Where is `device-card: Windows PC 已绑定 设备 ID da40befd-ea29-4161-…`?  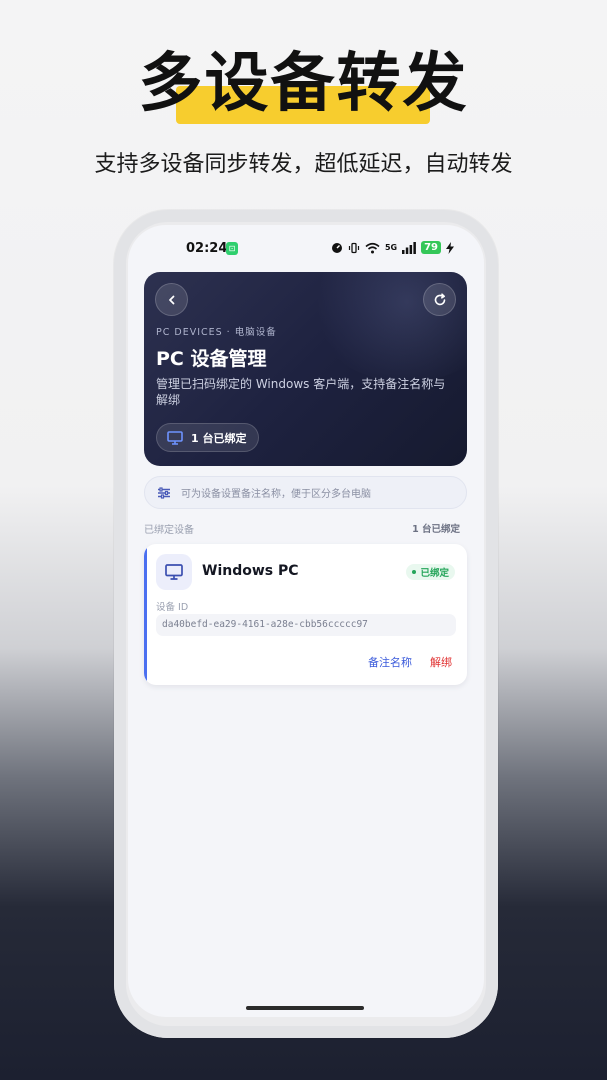 device-card: Windows PC 已绑定 设备 ID da40befd-ea29-4161-… is located at coordinates (305, 614).